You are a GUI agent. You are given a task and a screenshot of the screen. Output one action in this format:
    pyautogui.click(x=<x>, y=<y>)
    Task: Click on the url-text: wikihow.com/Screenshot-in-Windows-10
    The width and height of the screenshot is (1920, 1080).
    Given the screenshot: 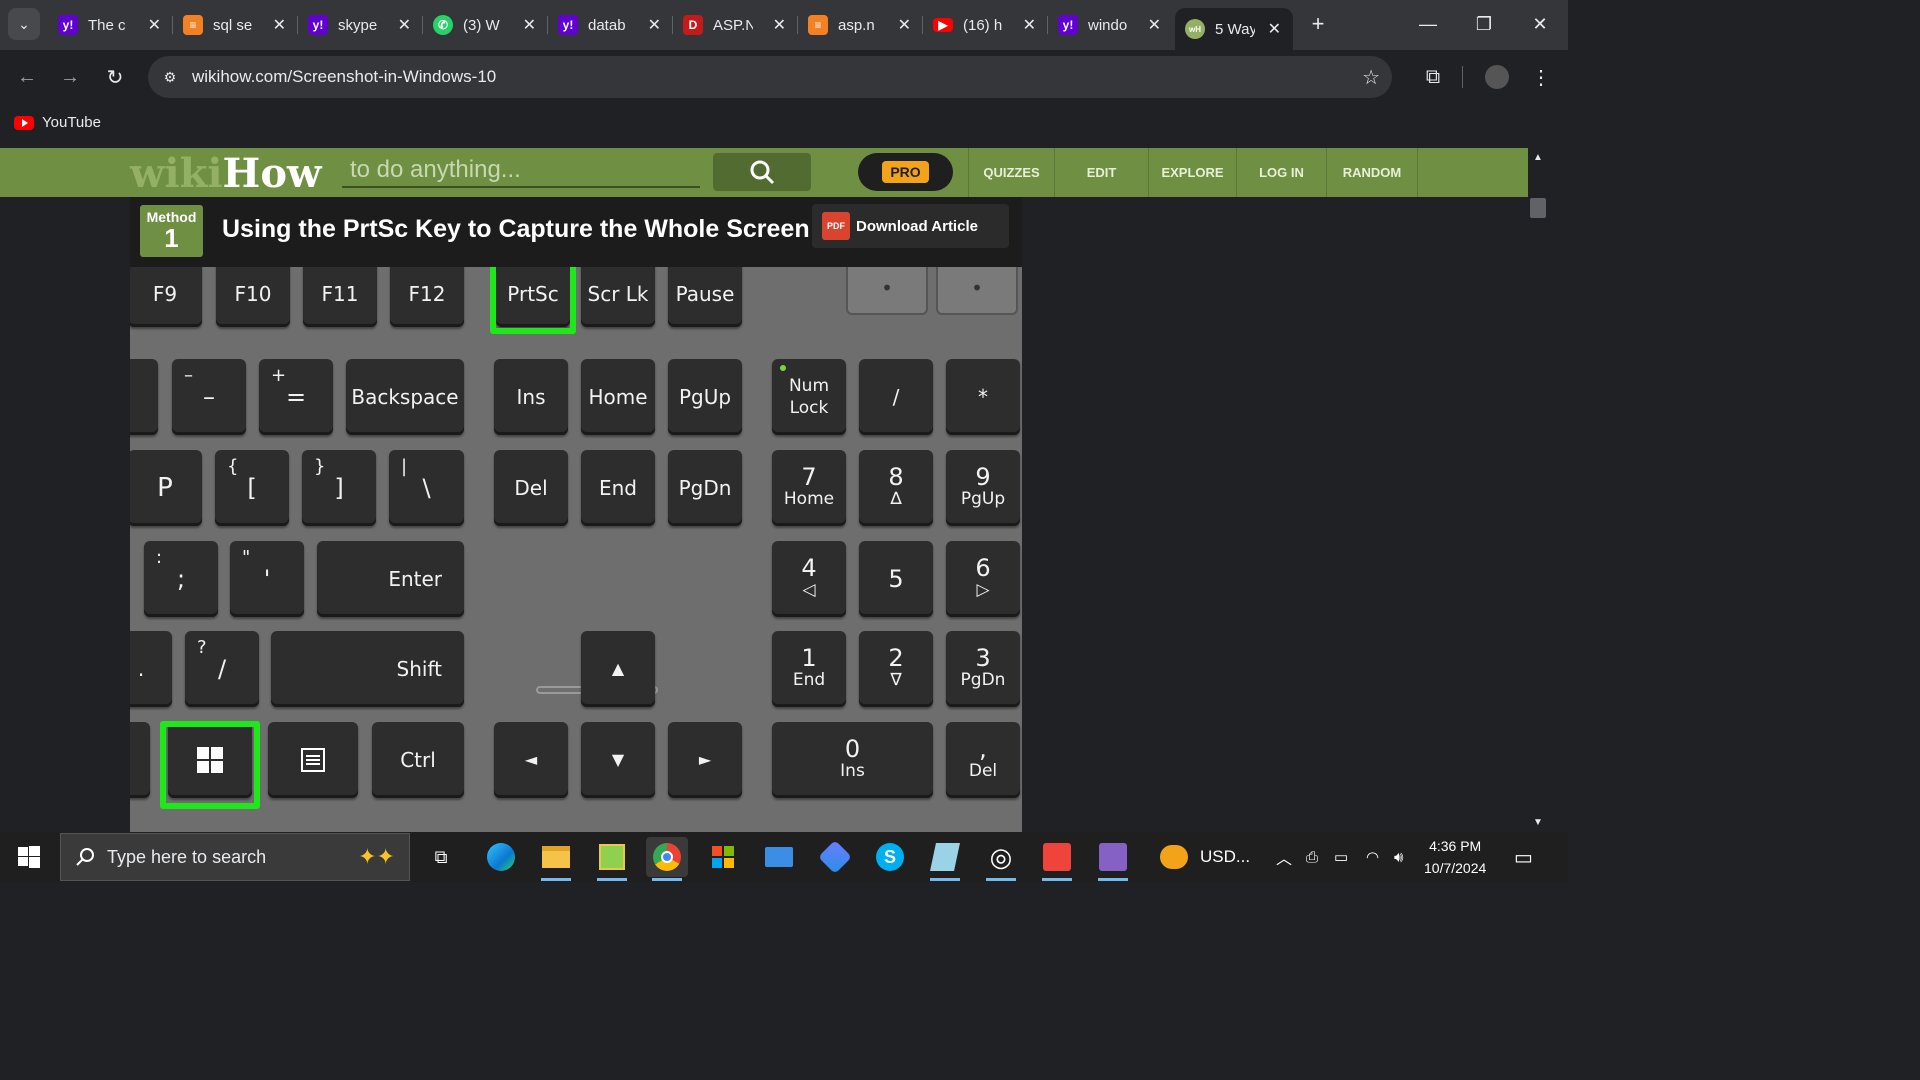 What is the action you would take?
    pyautogui.click(x=344, y=77)
    